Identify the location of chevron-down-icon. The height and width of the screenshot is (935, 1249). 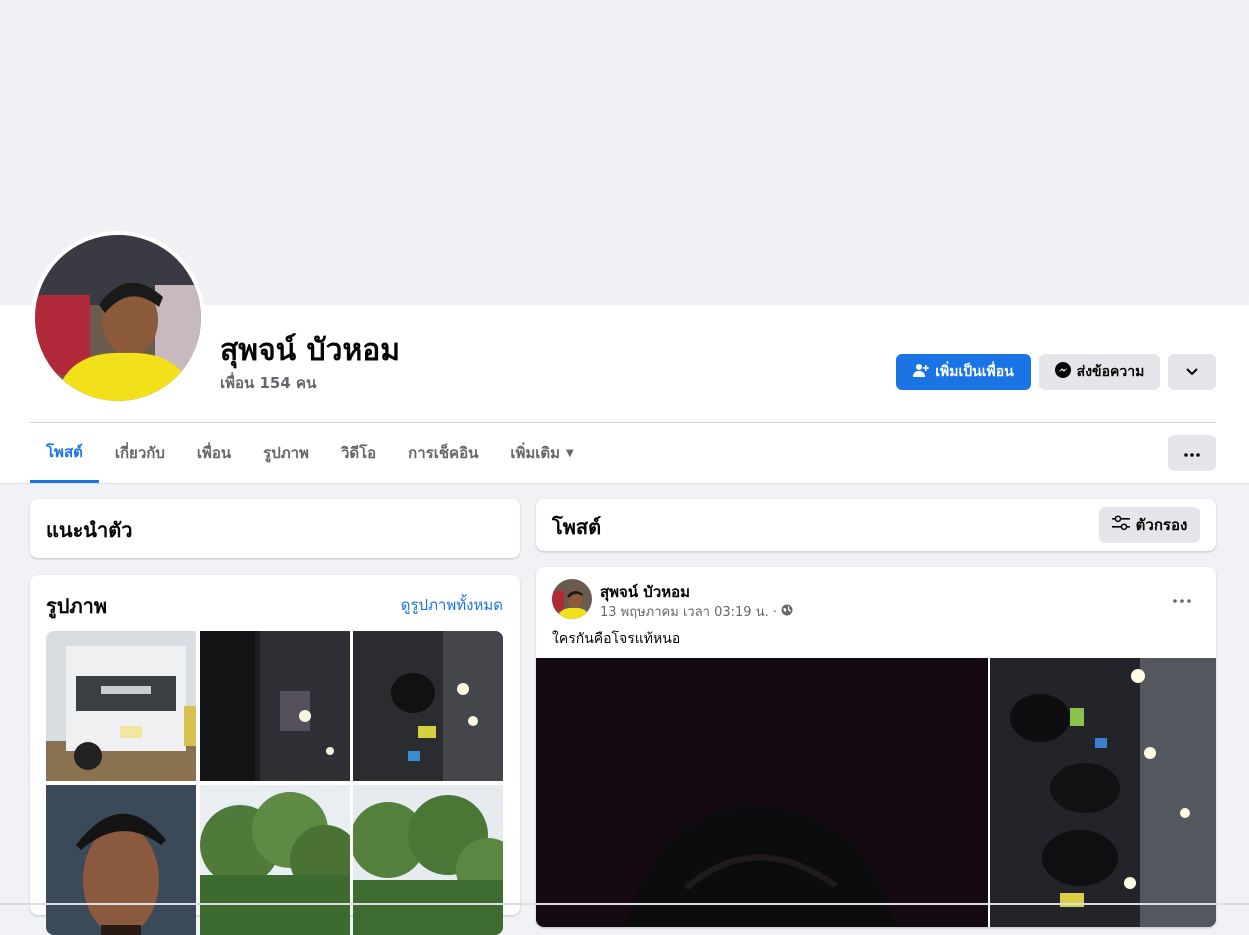
(1192, 372).